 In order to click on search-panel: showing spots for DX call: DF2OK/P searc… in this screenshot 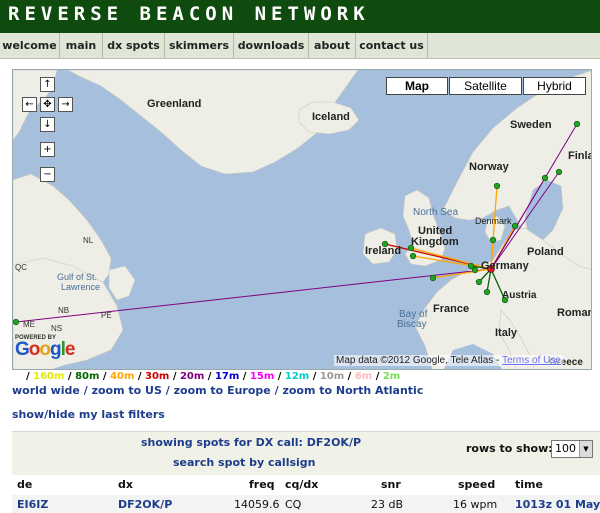, I will do `click(306, 453)`.